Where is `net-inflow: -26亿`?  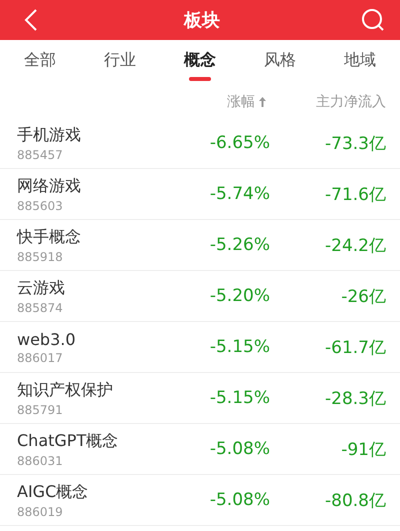
net-inflow: -26亿 is located at coordinates (363, 297).